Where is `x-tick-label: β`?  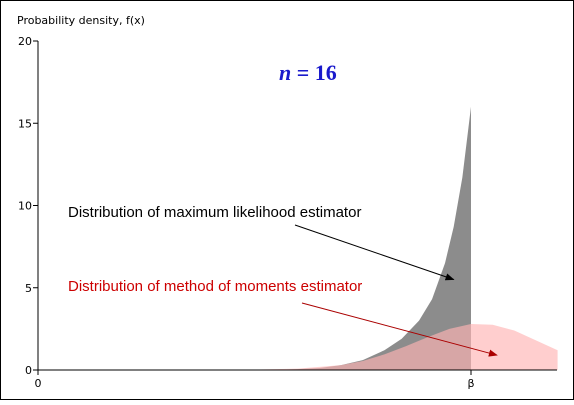 x-tick-label: β is located at coordinates (470, 383).